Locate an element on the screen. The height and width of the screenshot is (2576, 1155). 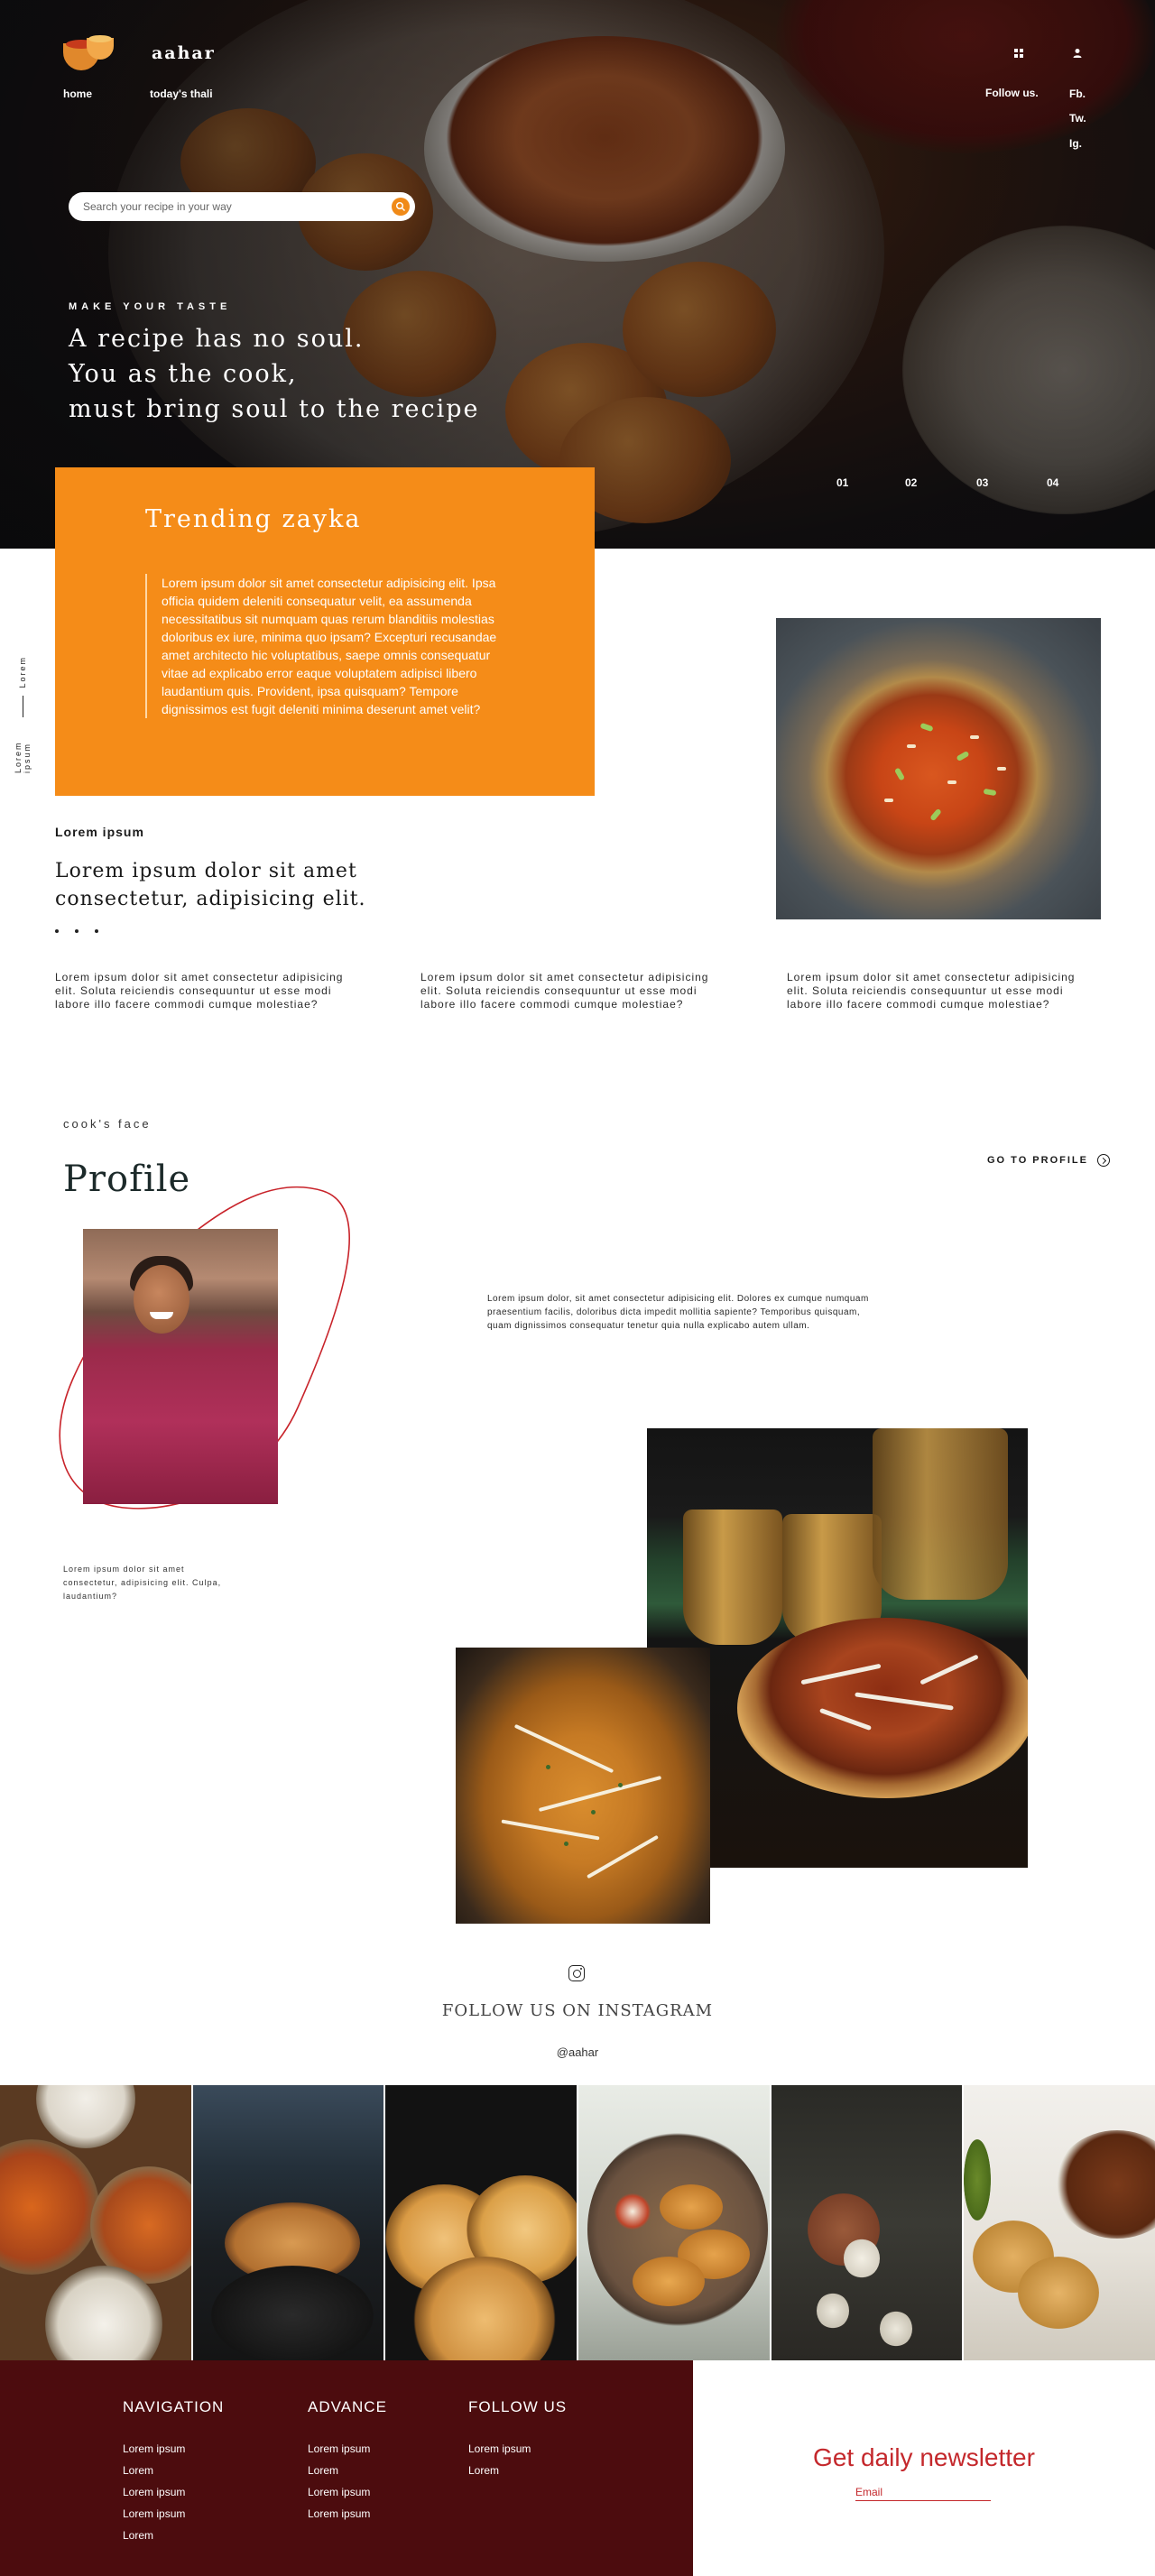
hero-tagline-line: must bring soul to the recipe is located at coordinates (274, 409).